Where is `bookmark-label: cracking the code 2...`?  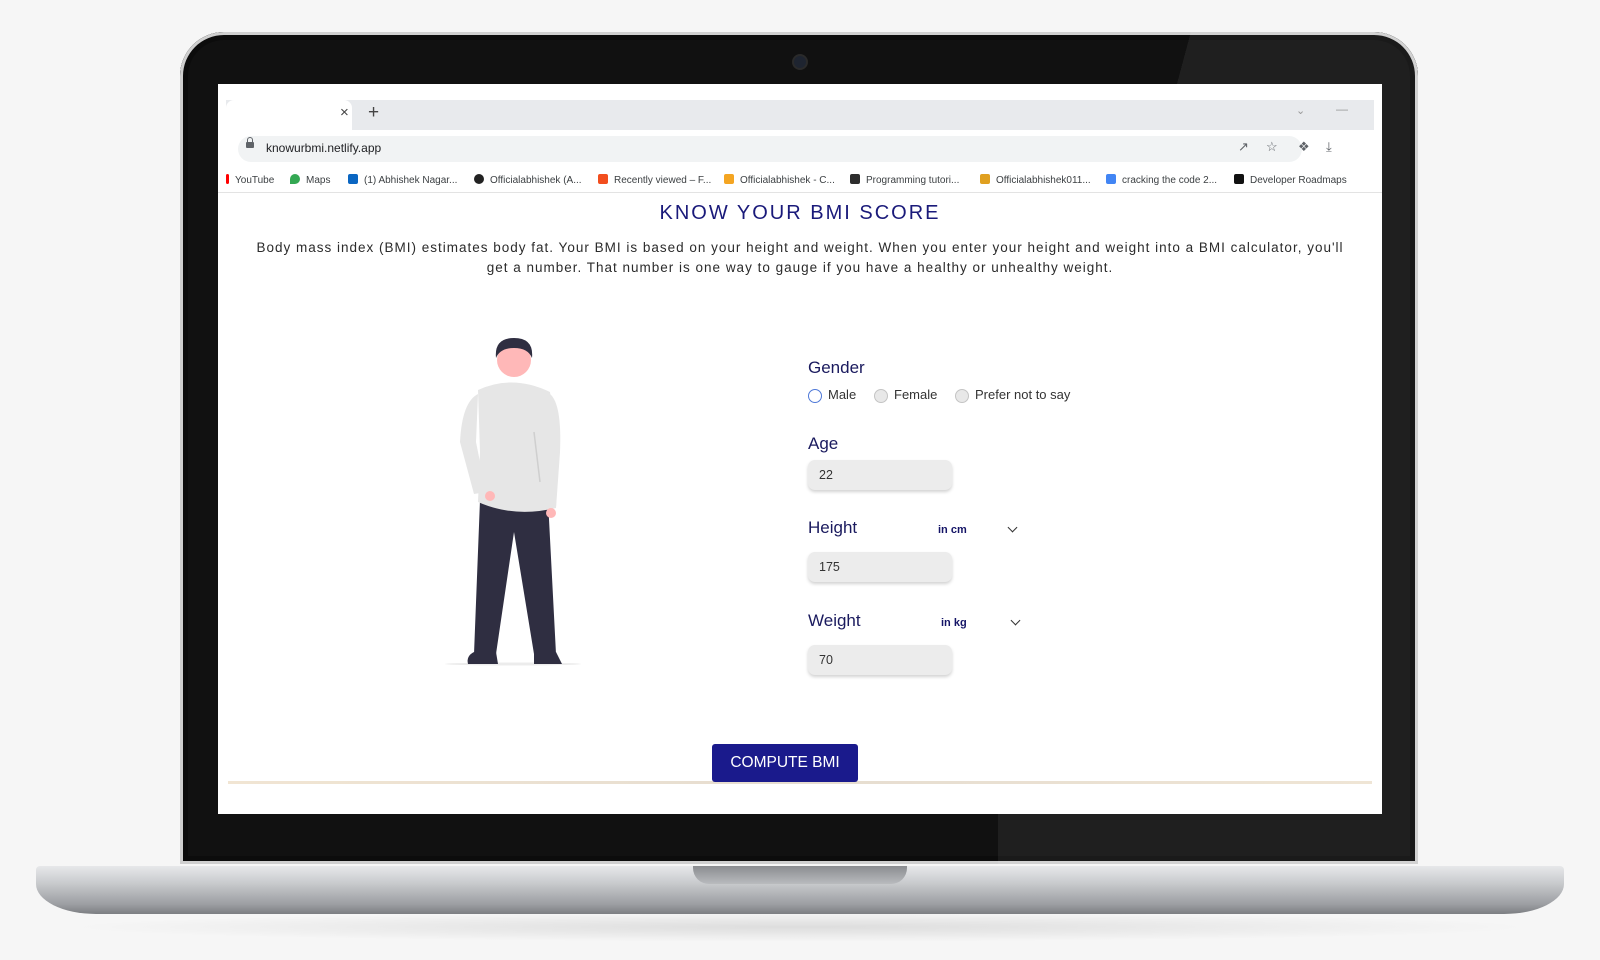 bookmark-label: cracking the code 2... is located at coordinates (1170, 180).